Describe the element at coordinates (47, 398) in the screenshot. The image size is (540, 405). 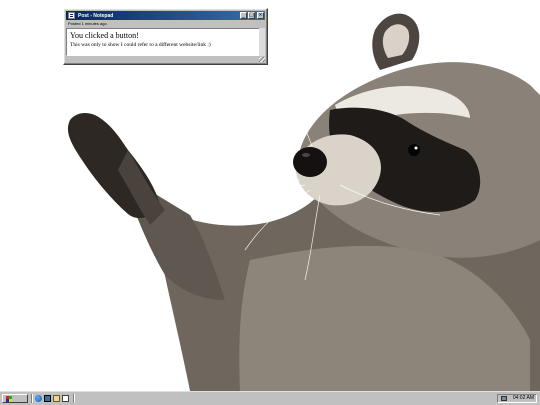
I see `show-desktop-icon` at that location.